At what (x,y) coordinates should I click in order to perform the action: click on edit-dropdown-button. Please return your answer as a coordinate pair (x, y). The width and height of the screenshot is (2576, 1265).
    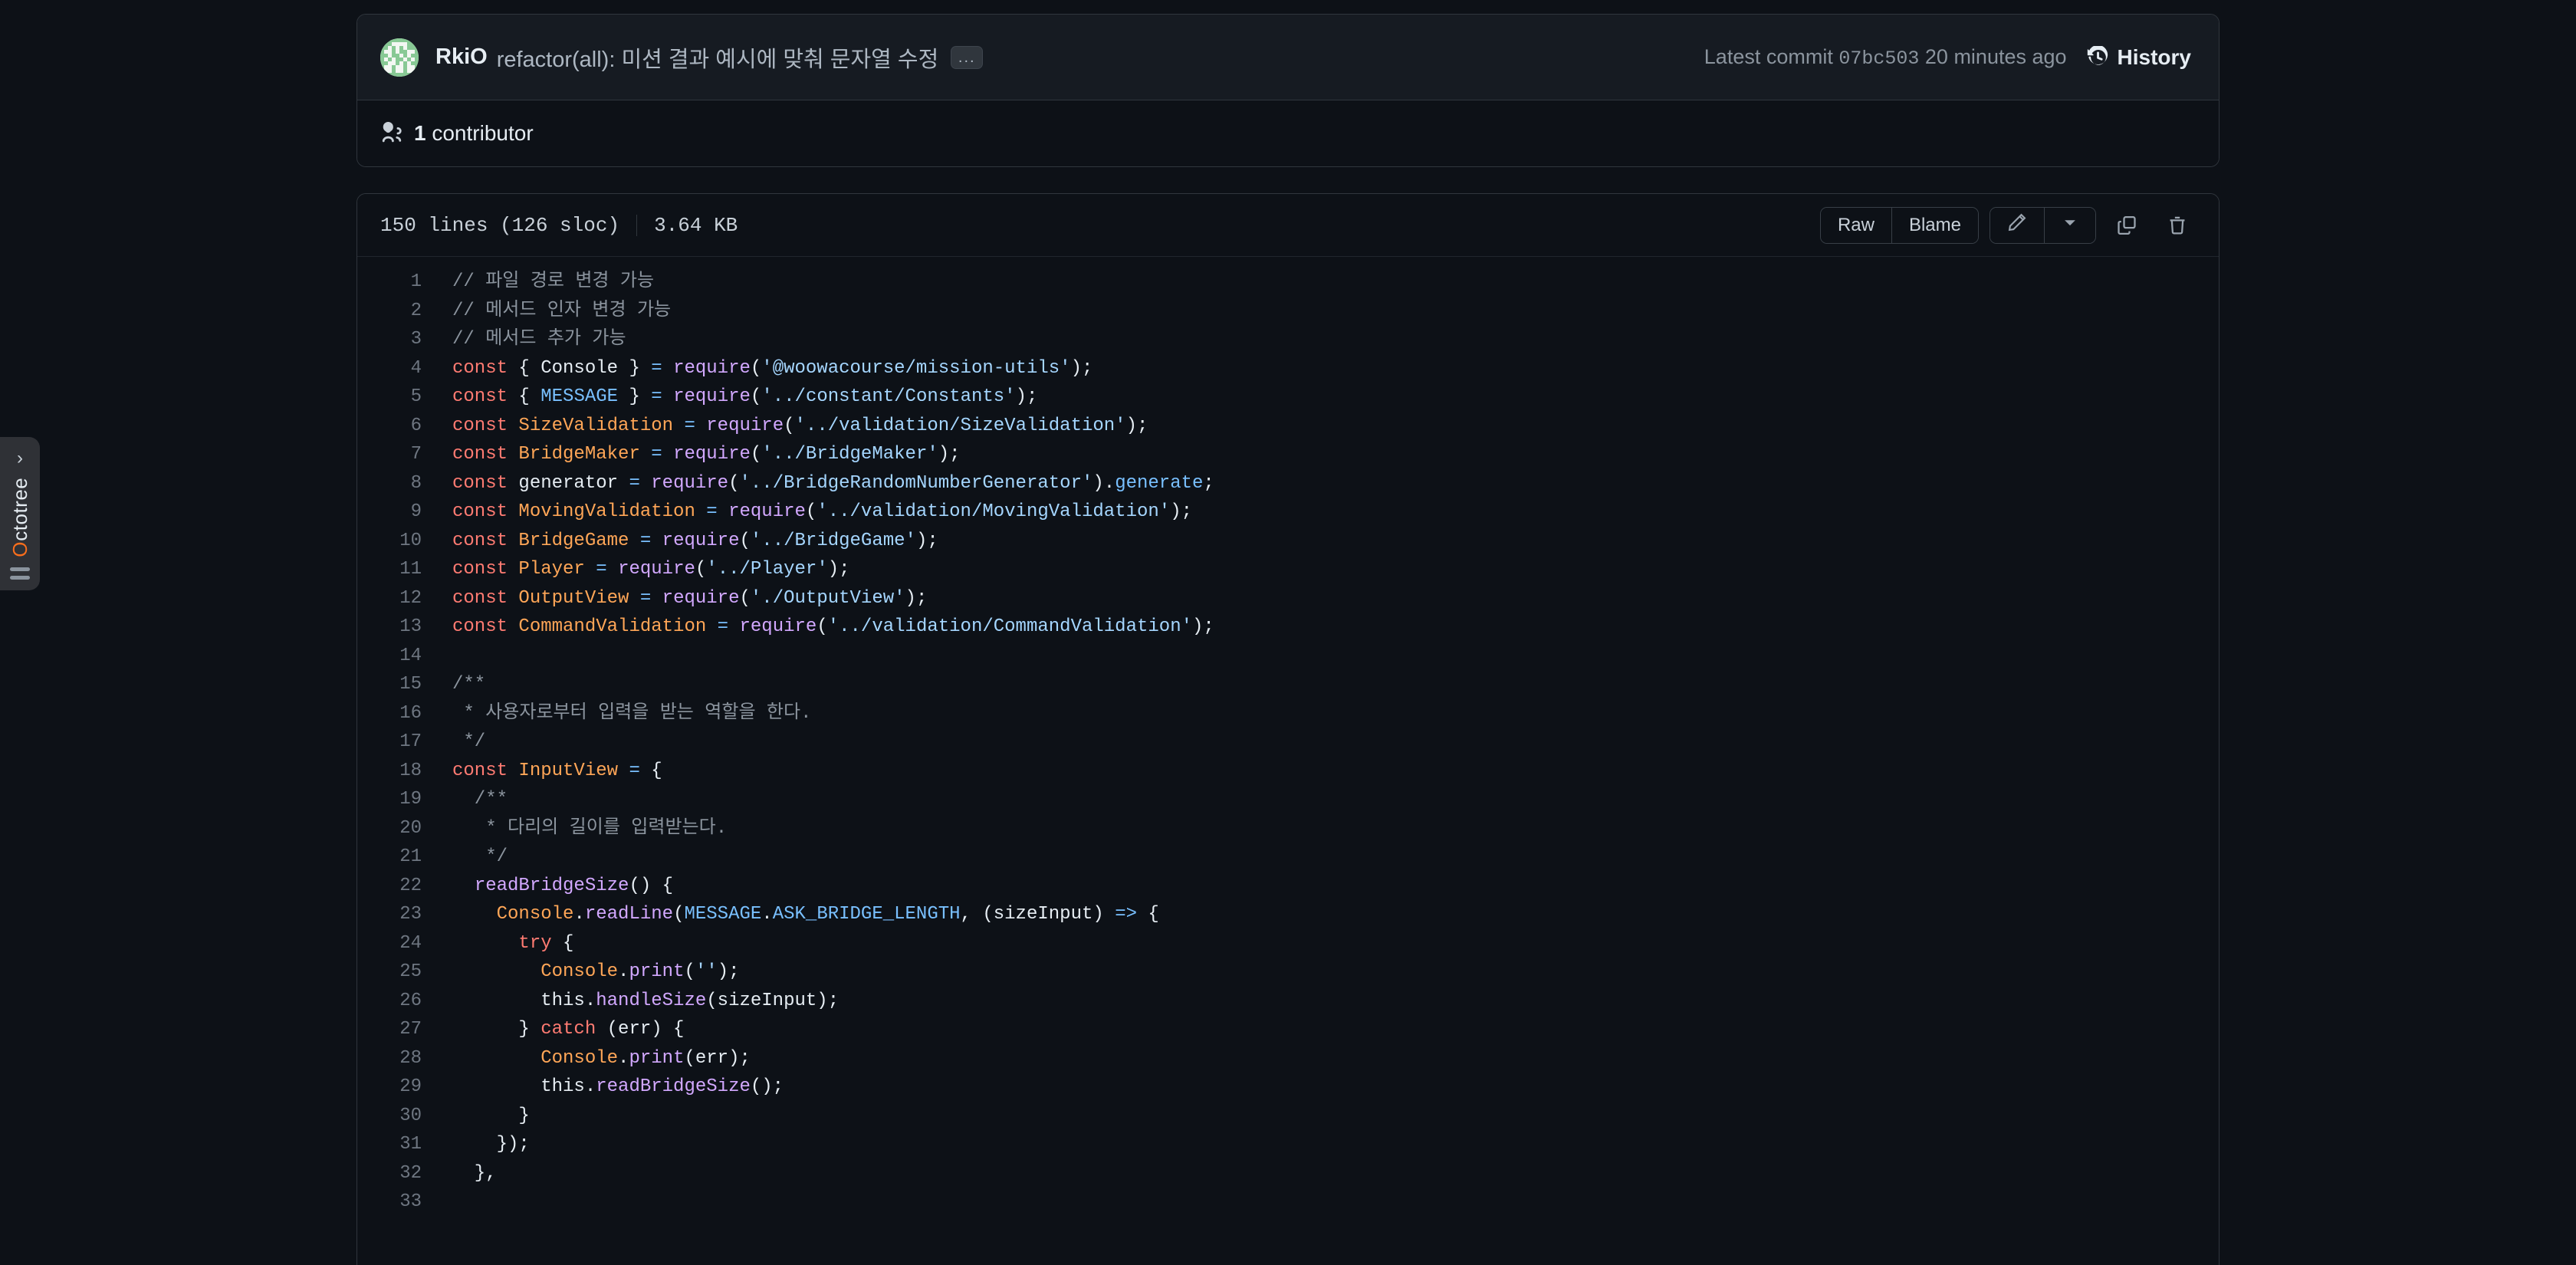
    Looking at the image, I should click on (2069, 225).